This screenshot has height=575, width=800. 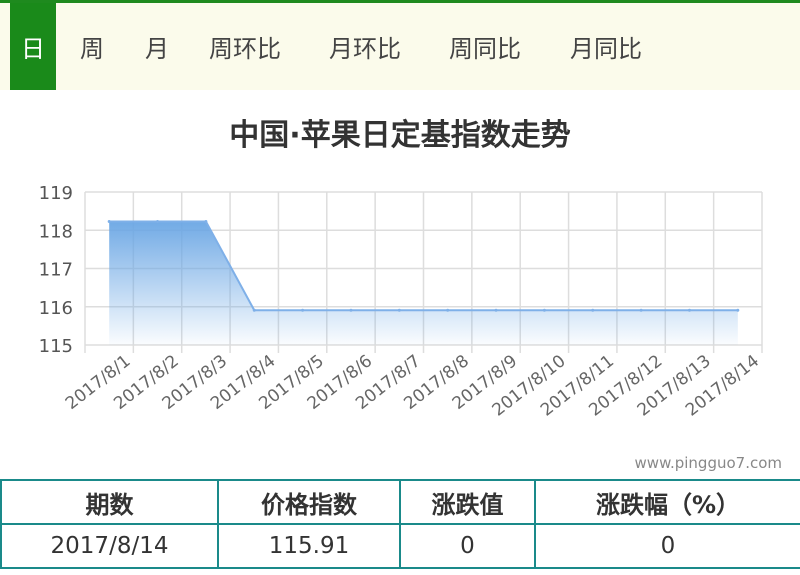 What do you see at coordinates (467, 502) in the screenshot?
I see `header-change-value: 涨跌值` at bounding box center [467, 502].